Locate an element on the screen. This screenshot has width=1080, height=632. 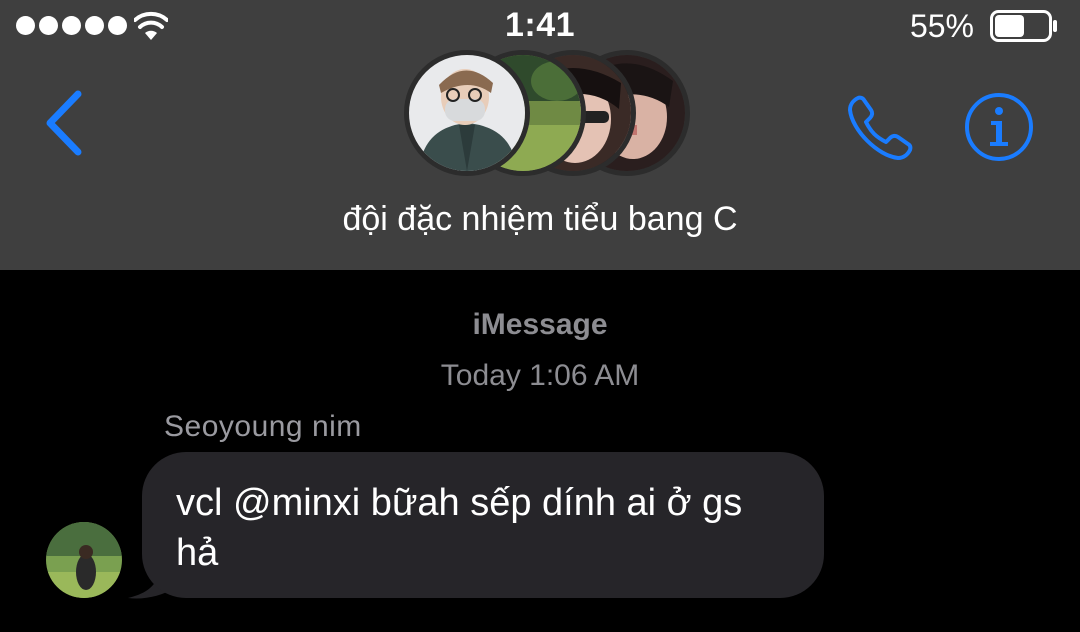
battery-percentage: 55% is located at coordinates (941, 26).